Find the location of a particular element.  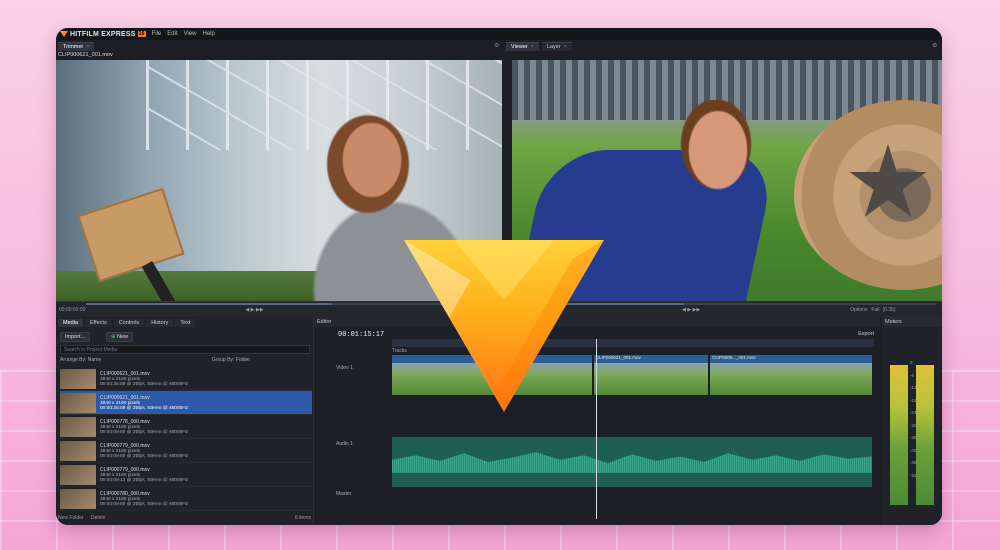

master-track-label: Master is located at coordinates (344, 494).